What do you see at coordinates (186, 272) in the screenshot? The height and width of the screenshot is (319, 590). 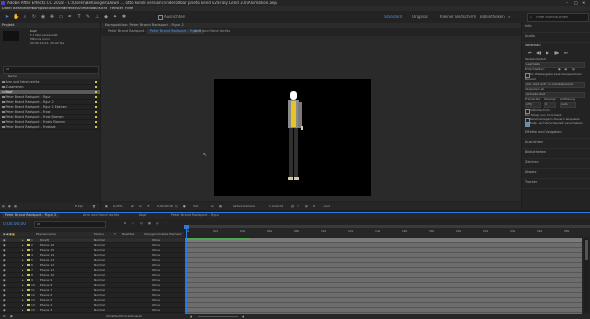 I see `playhead` at bounding box center [186, 272].